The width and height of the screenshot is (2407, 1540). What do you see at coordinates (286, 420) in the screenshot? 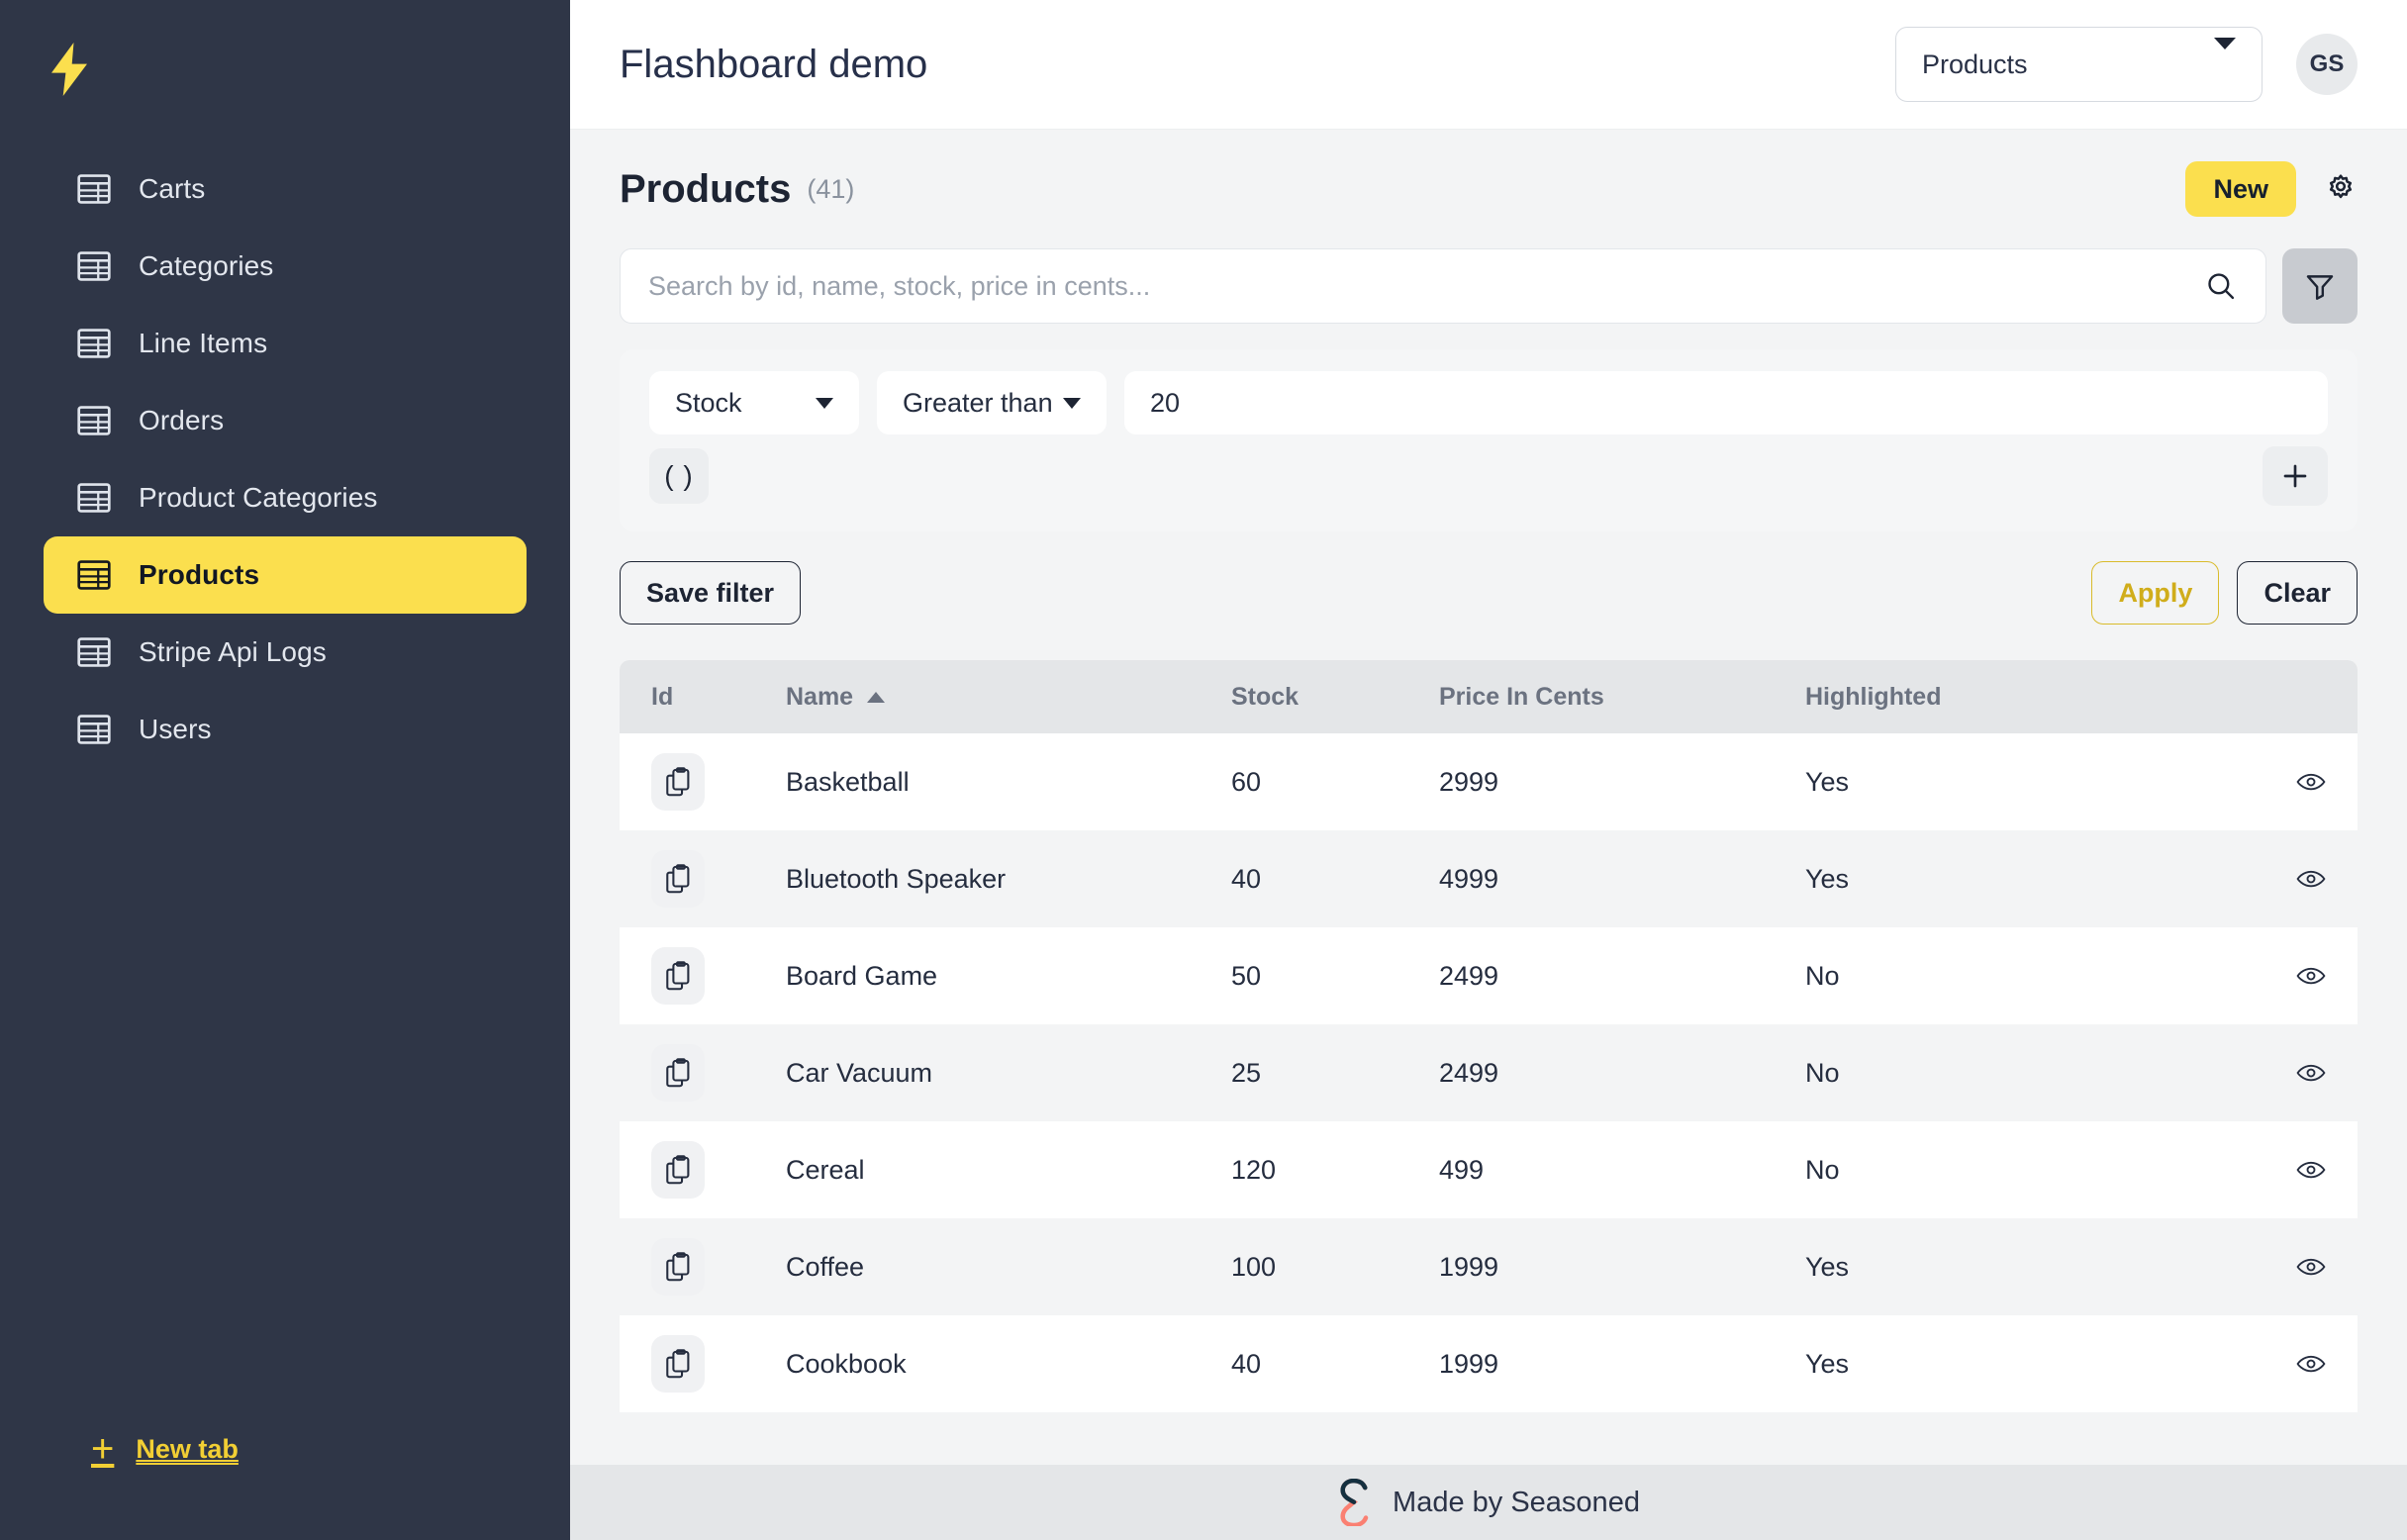
I see `sidebar-item-orders: Orders` at bounding box center [286, 420].